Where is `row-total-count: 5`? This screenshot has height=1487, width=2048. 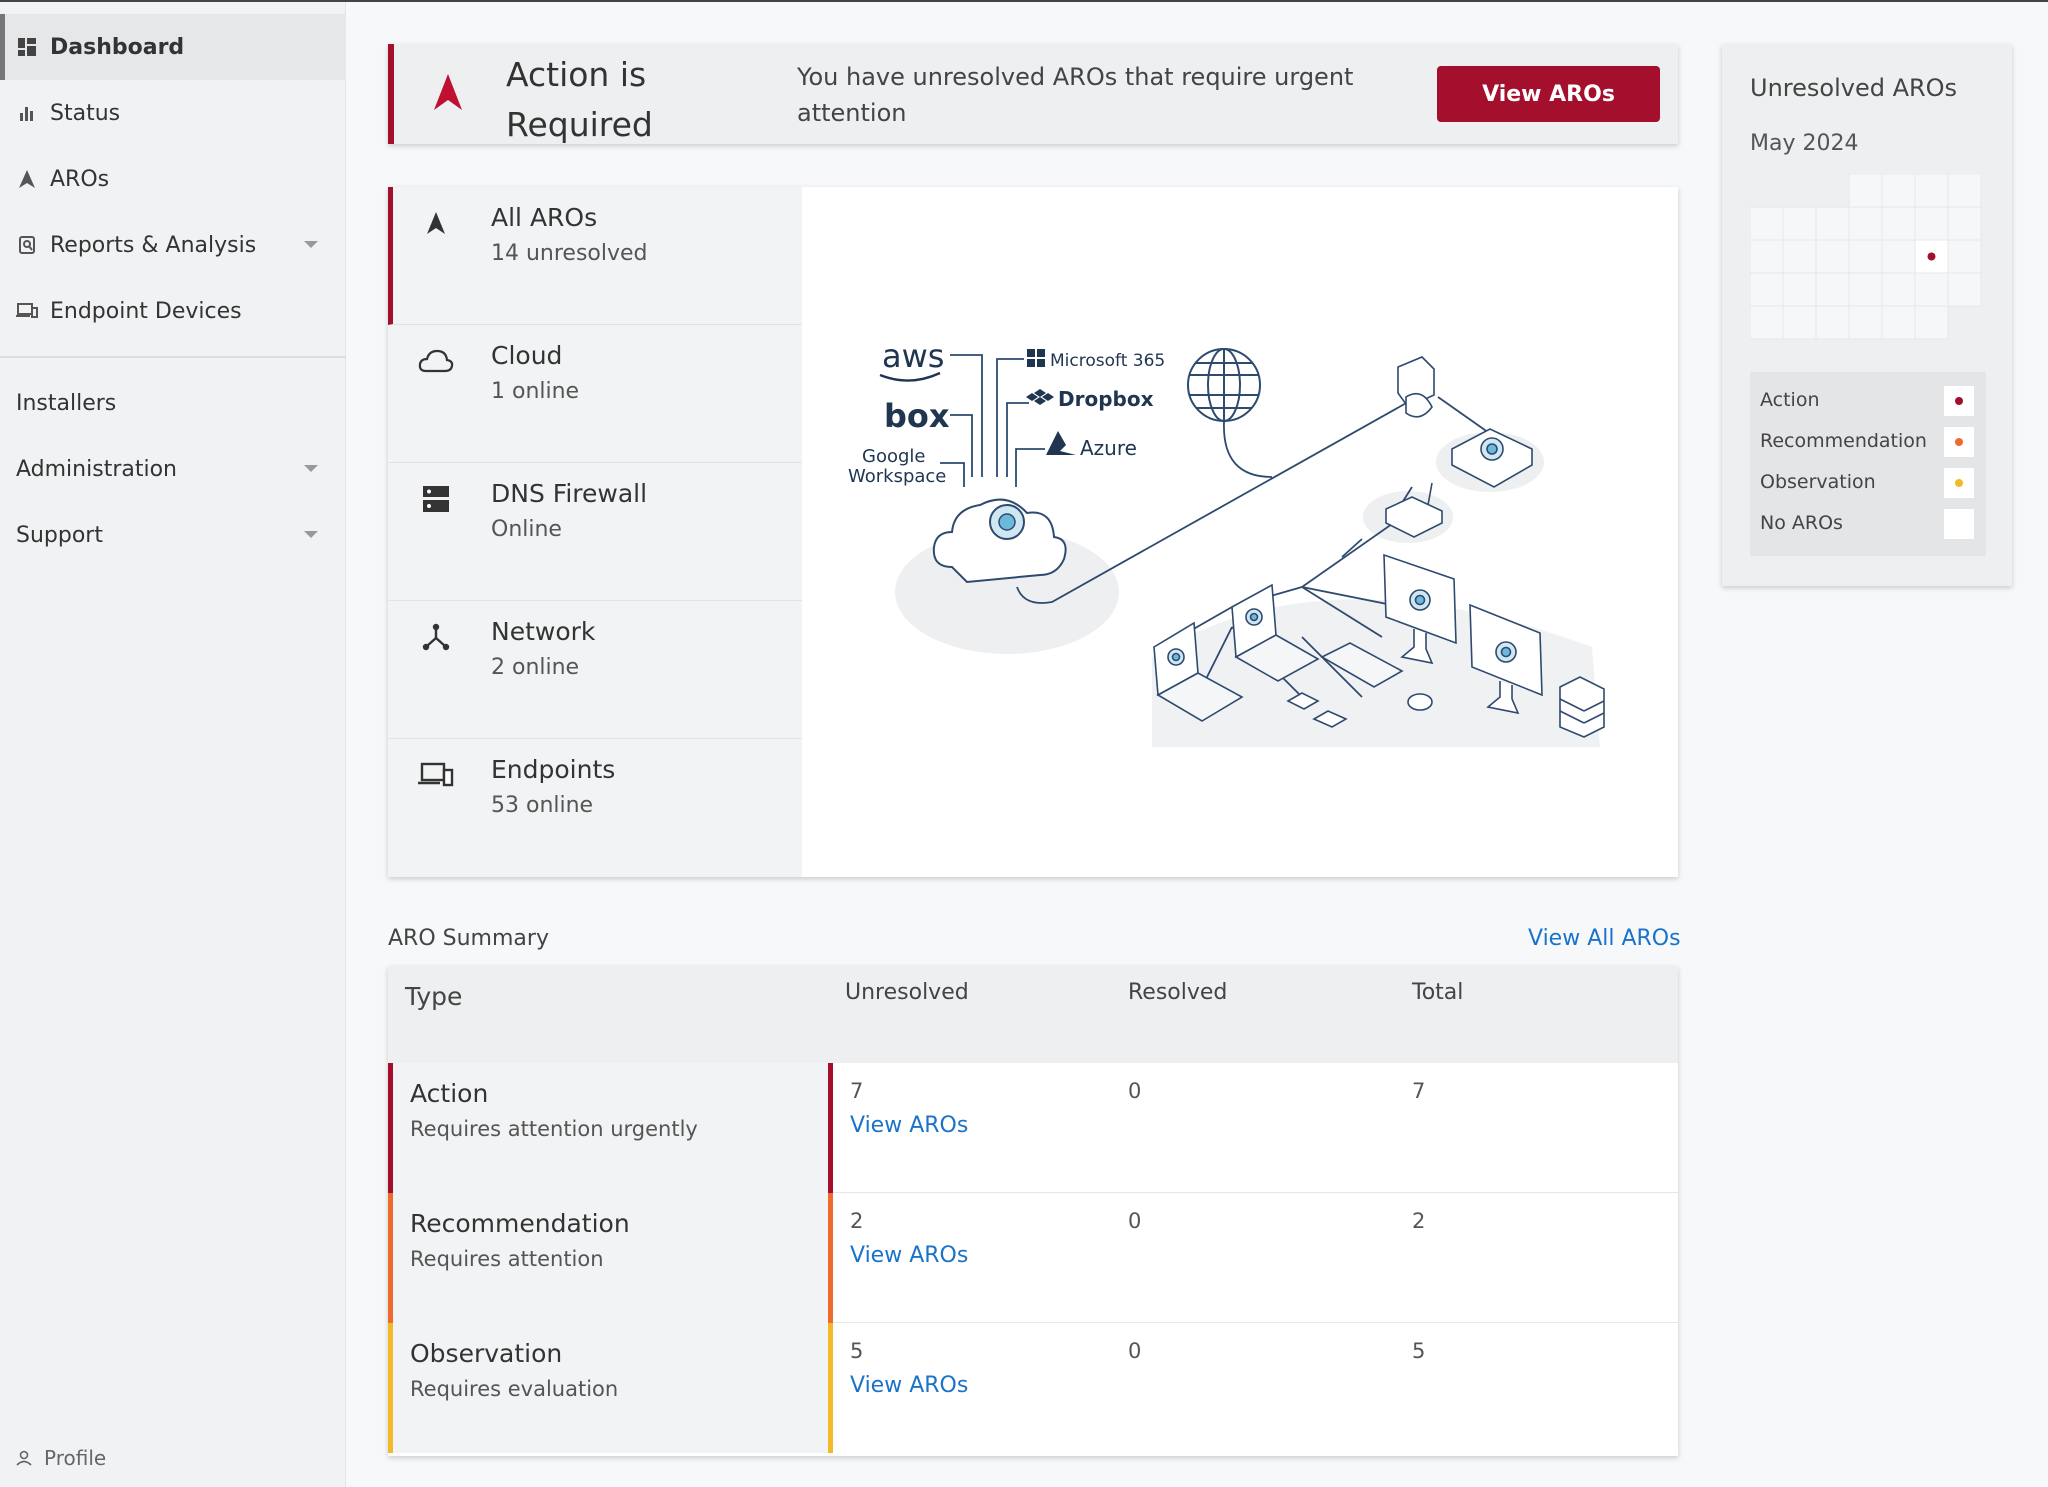 row-total-count: 5 is located at coordinates (1419, 1351).